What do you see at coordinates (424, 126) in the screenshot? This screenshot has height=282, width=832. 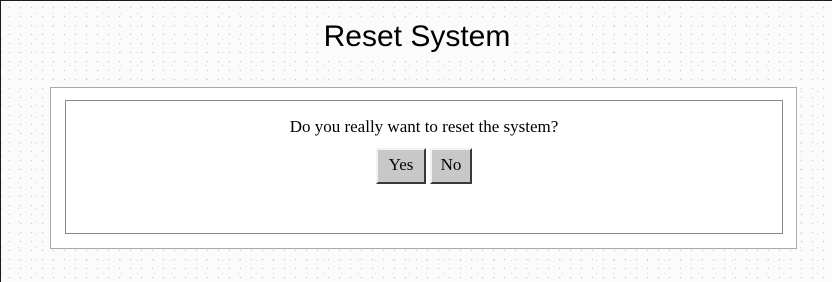 I see `confirmation-question: Do you really want to reset the system?` at bounding box center [424, 126].